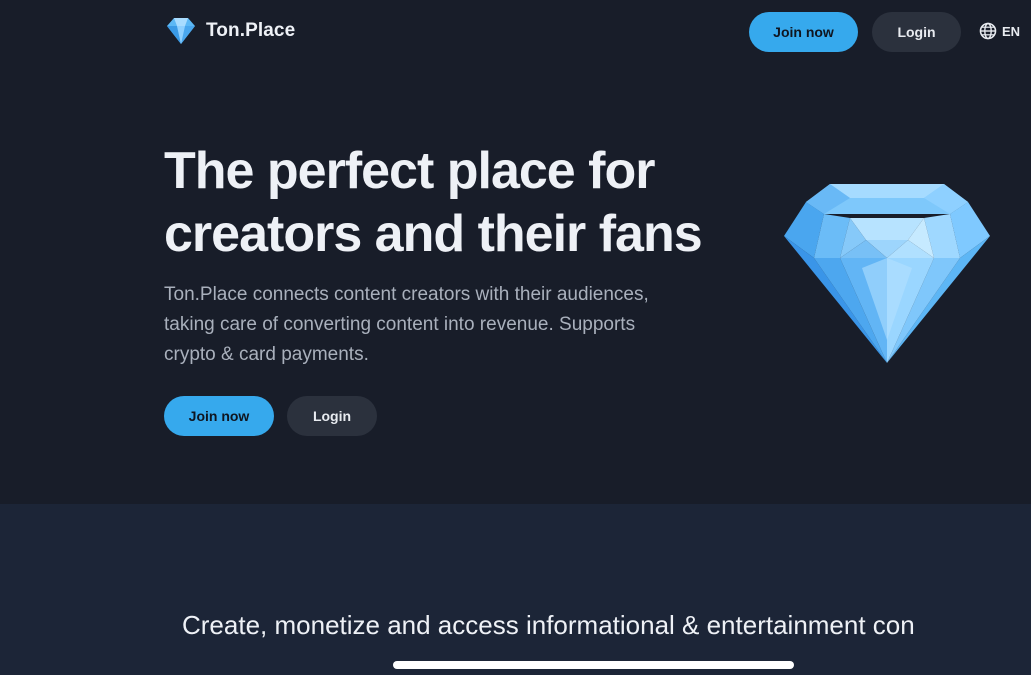  I want to click on hero-title-line-2: creators and their fans, so click(433, 234).